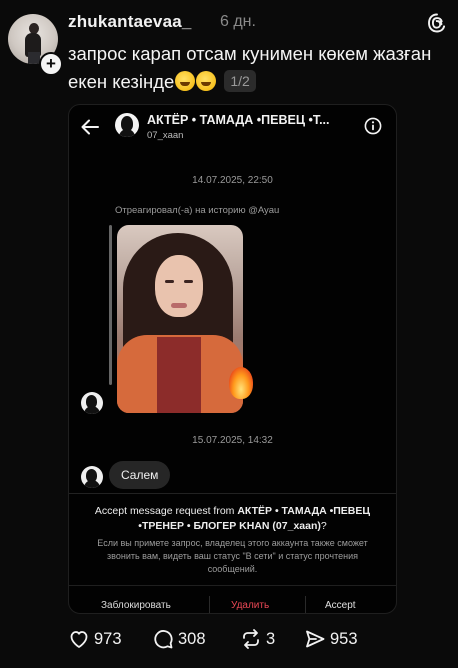 The image size is (458, 668). What do you see at coordinates (251, 639) in the screenshot?
I see `repost-icon` at bounding box center [251, 639].